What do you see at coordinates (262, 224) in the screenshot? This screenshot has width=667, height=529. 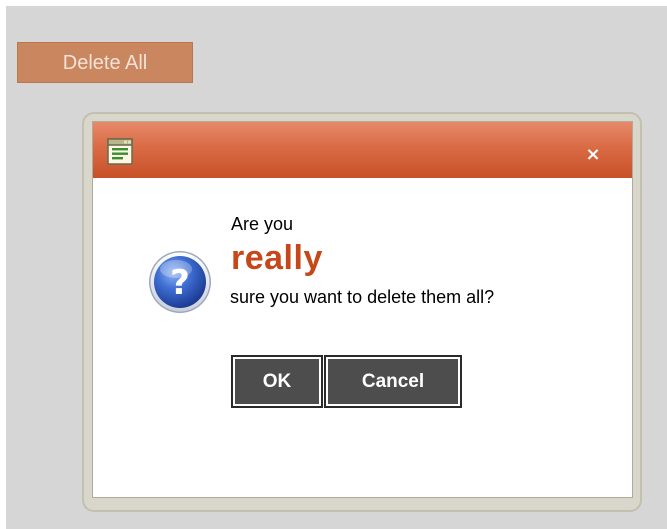 I see `message-line-1: Are you` at bounding box center [262, 224].